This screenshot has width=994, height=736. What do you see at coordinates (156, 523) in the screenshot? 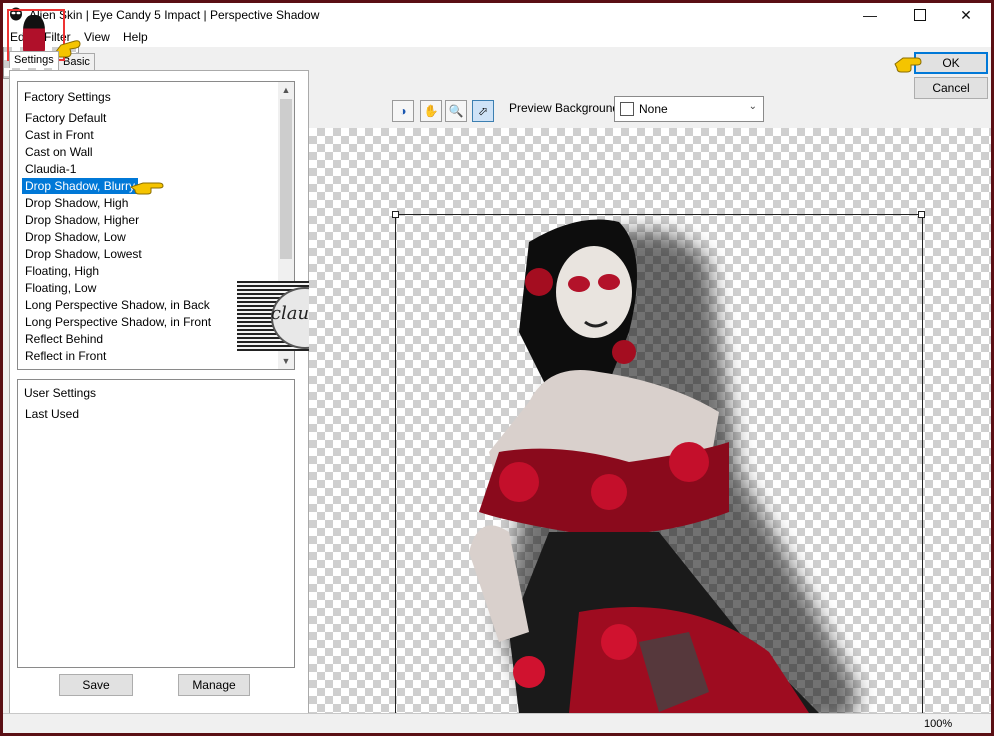
I see `user-settings-list: User Settings Last Used` at bounding box center [156, 523].